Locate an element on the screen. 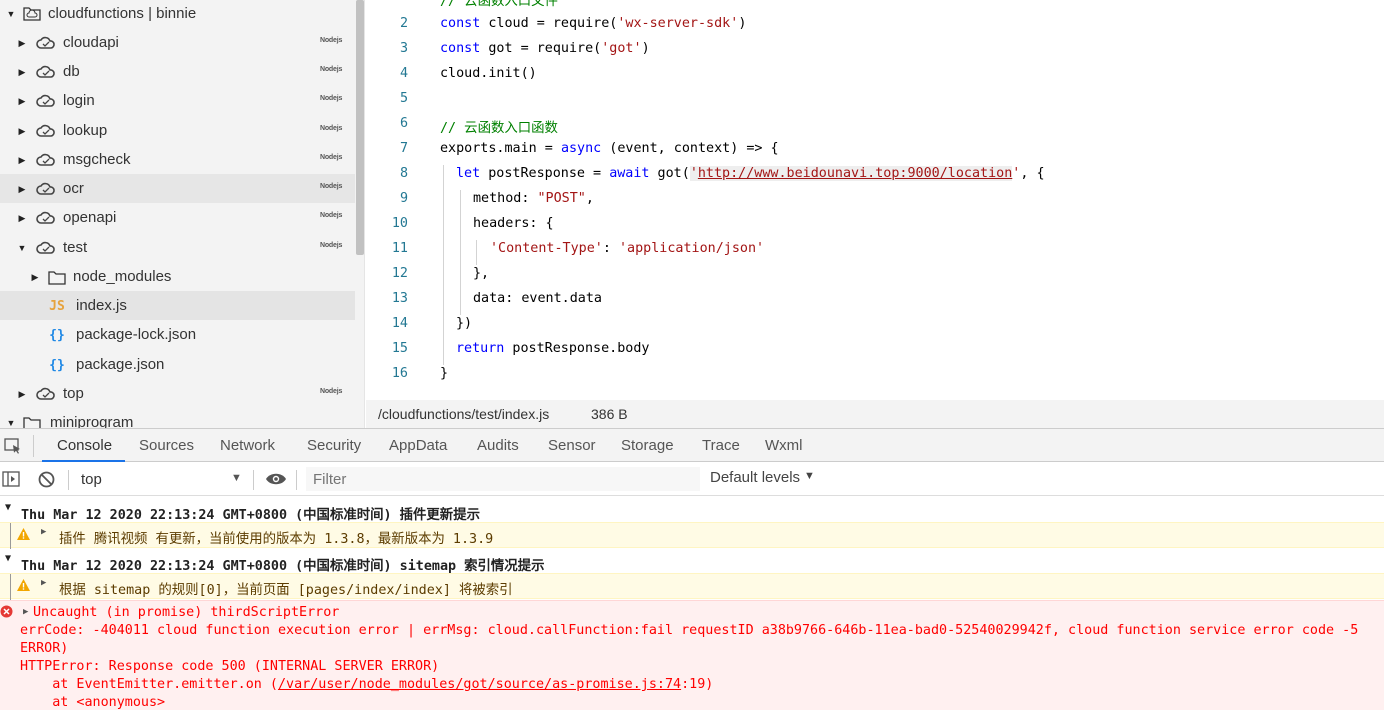  clear-console-icon is located at coordinates (46, 481).